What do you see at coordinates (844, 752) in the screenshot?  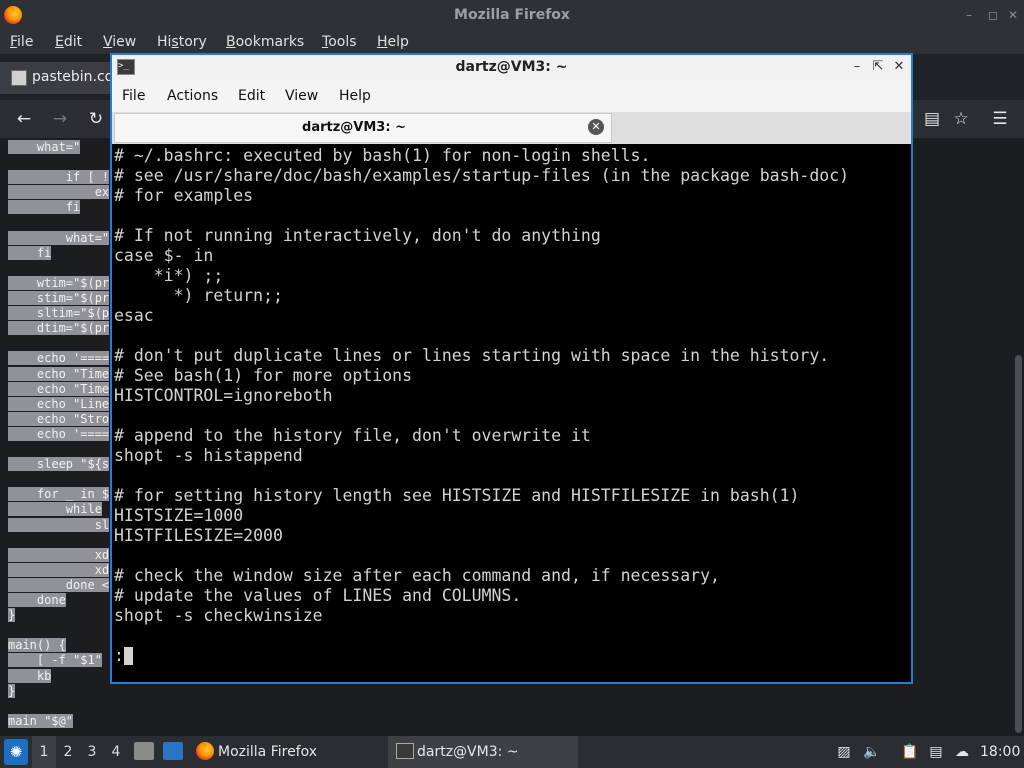 I see `usb-device-icon: ▨` at bounding box center [844, 752].